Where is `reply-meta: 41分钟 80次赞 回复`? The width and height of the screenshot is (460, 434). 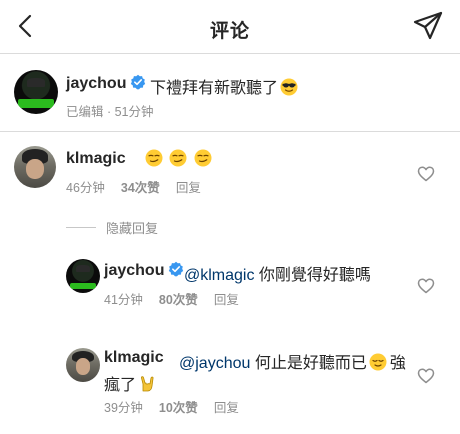 reply-meta: 41分钟 80次赞 回复 is located at coordinates (171, 298).